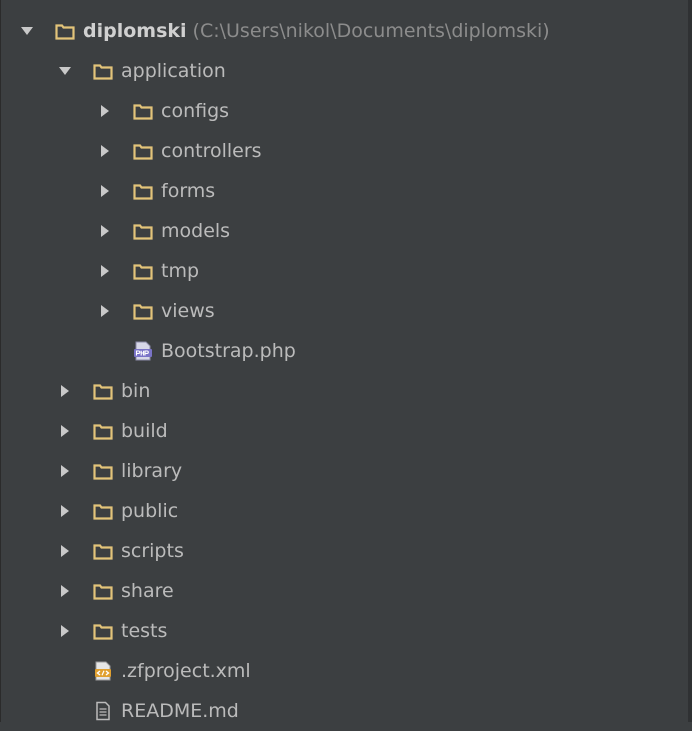  What do you see at coordinates (147, 591) in the screenshot?
I see `folder-label: share` at bounding box center [147, 591].